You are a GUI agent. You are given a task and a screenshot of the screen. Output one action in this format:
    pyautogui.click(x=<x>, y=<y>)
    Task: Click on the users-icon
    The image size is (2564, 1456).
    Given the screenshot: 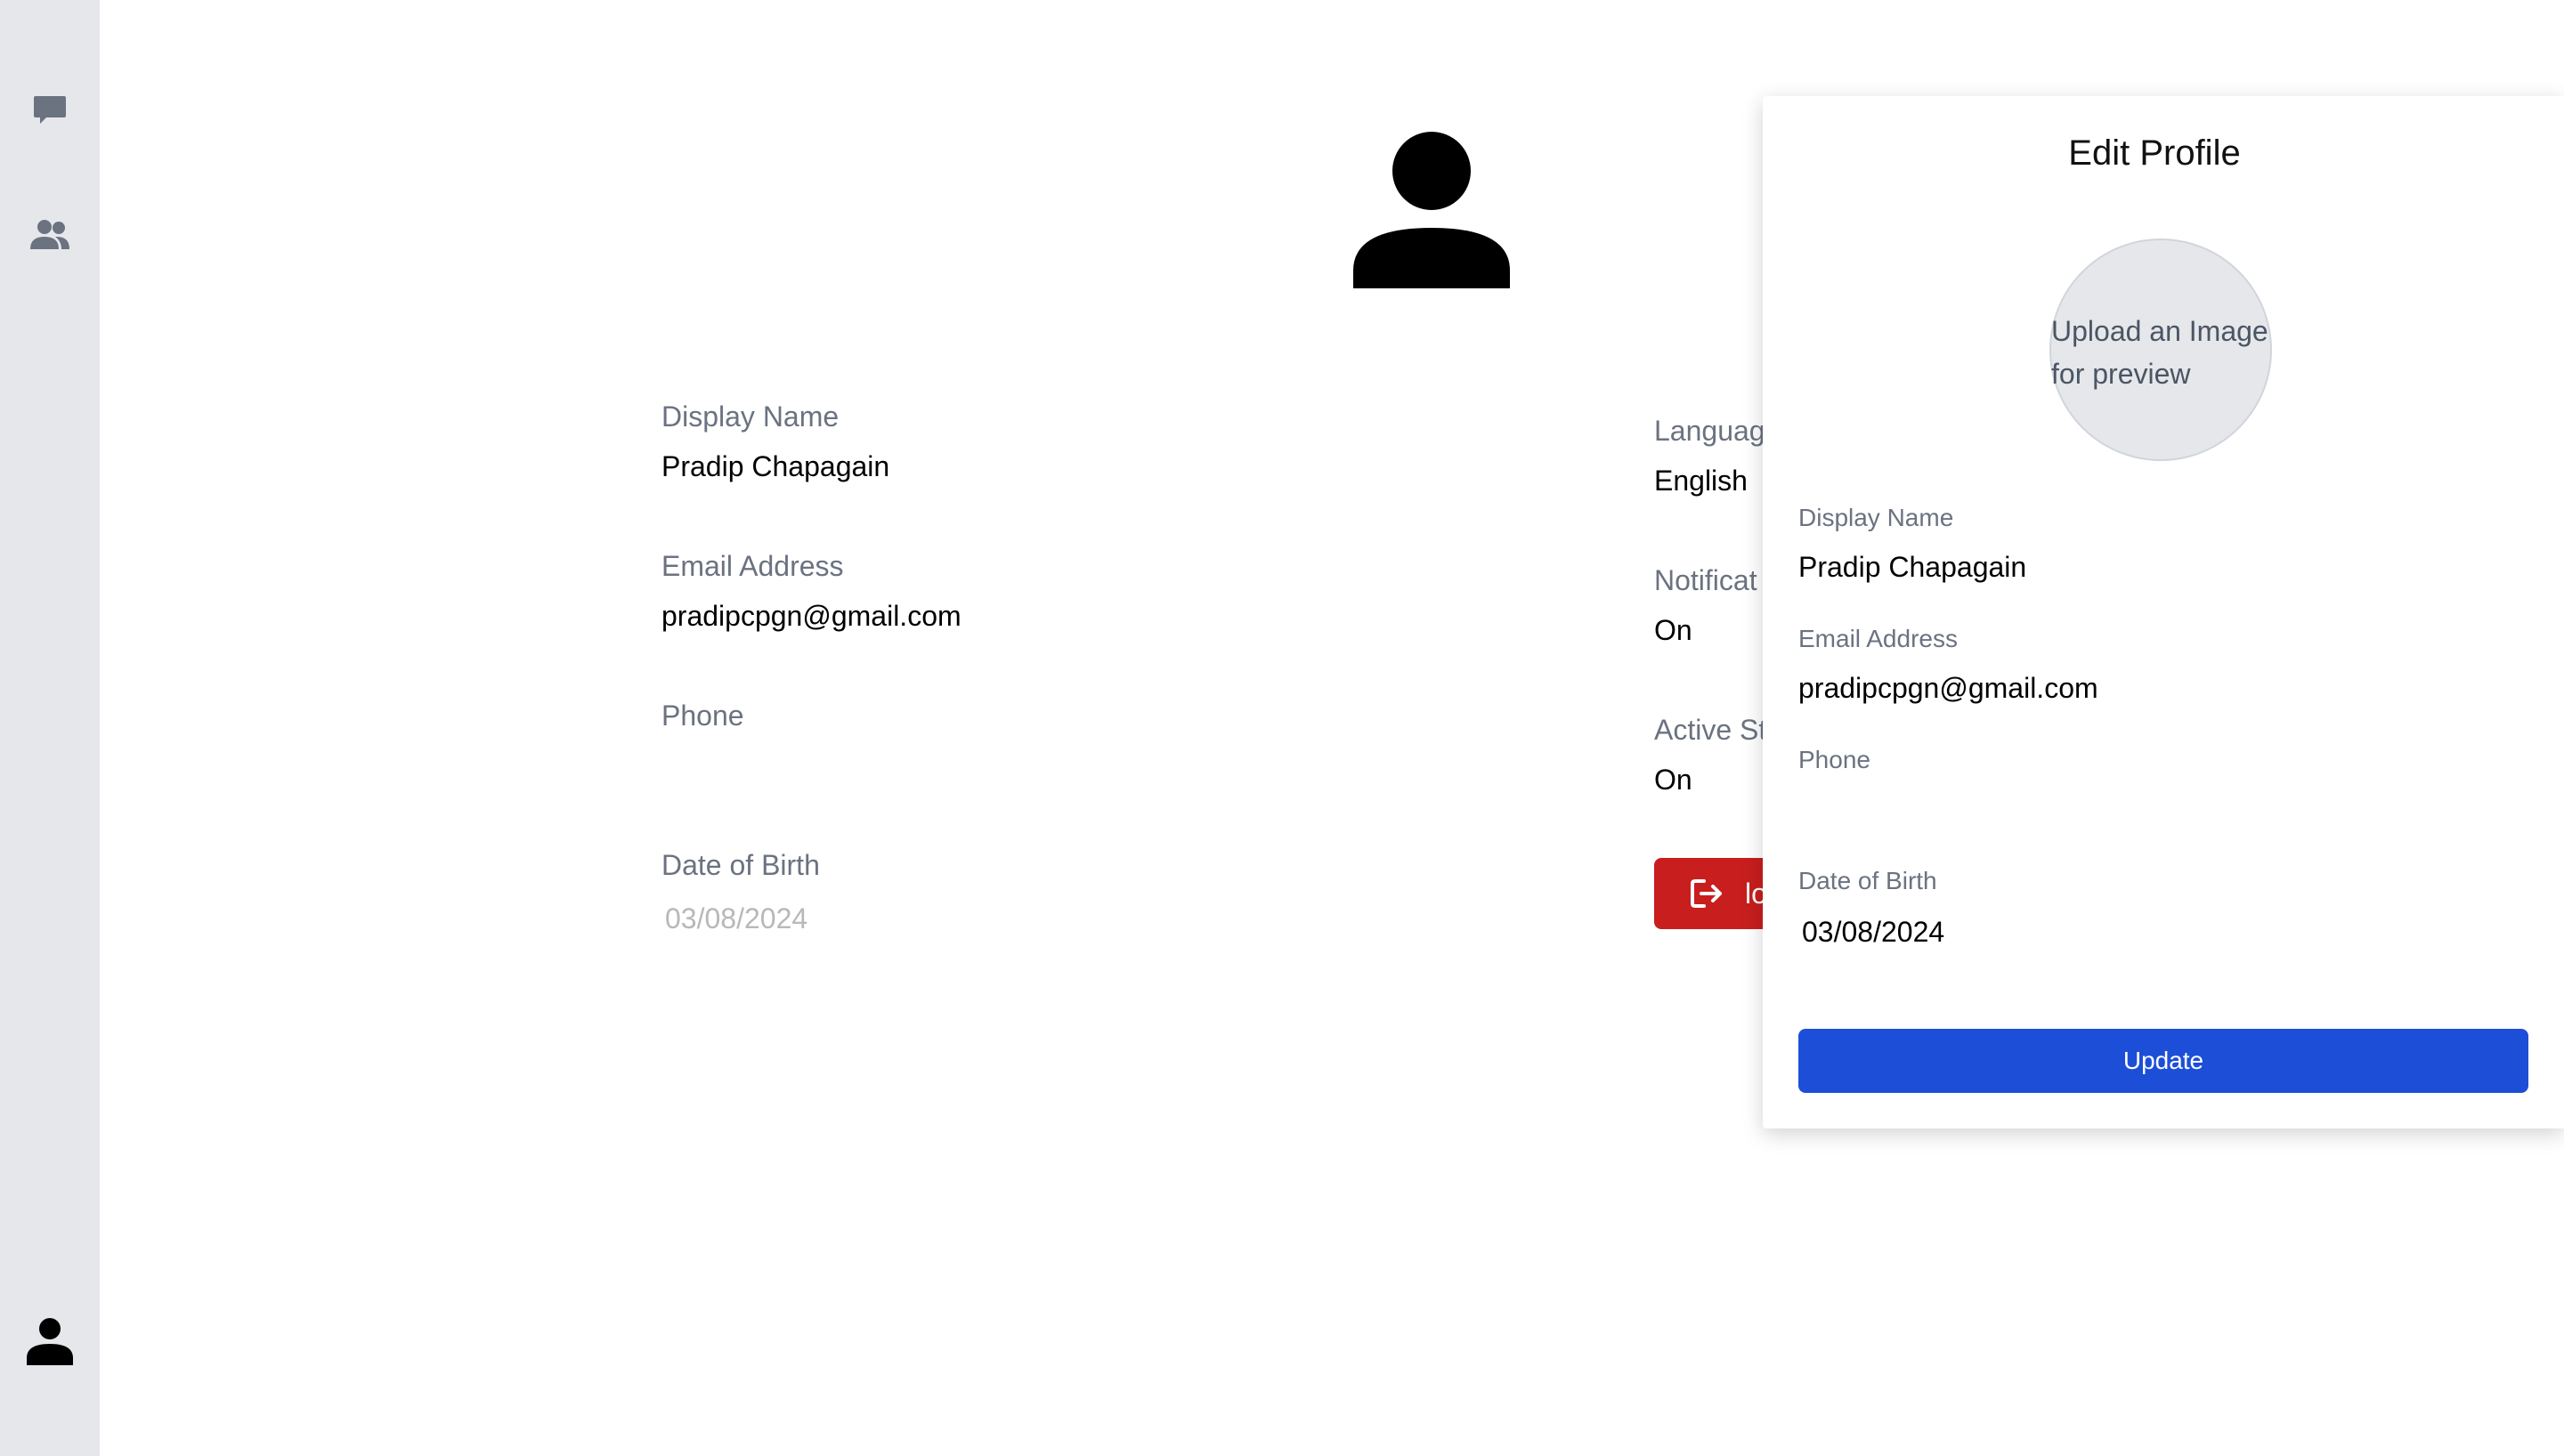 What is the action you would take?
    pyautogui.click(x=49, y=235)
    